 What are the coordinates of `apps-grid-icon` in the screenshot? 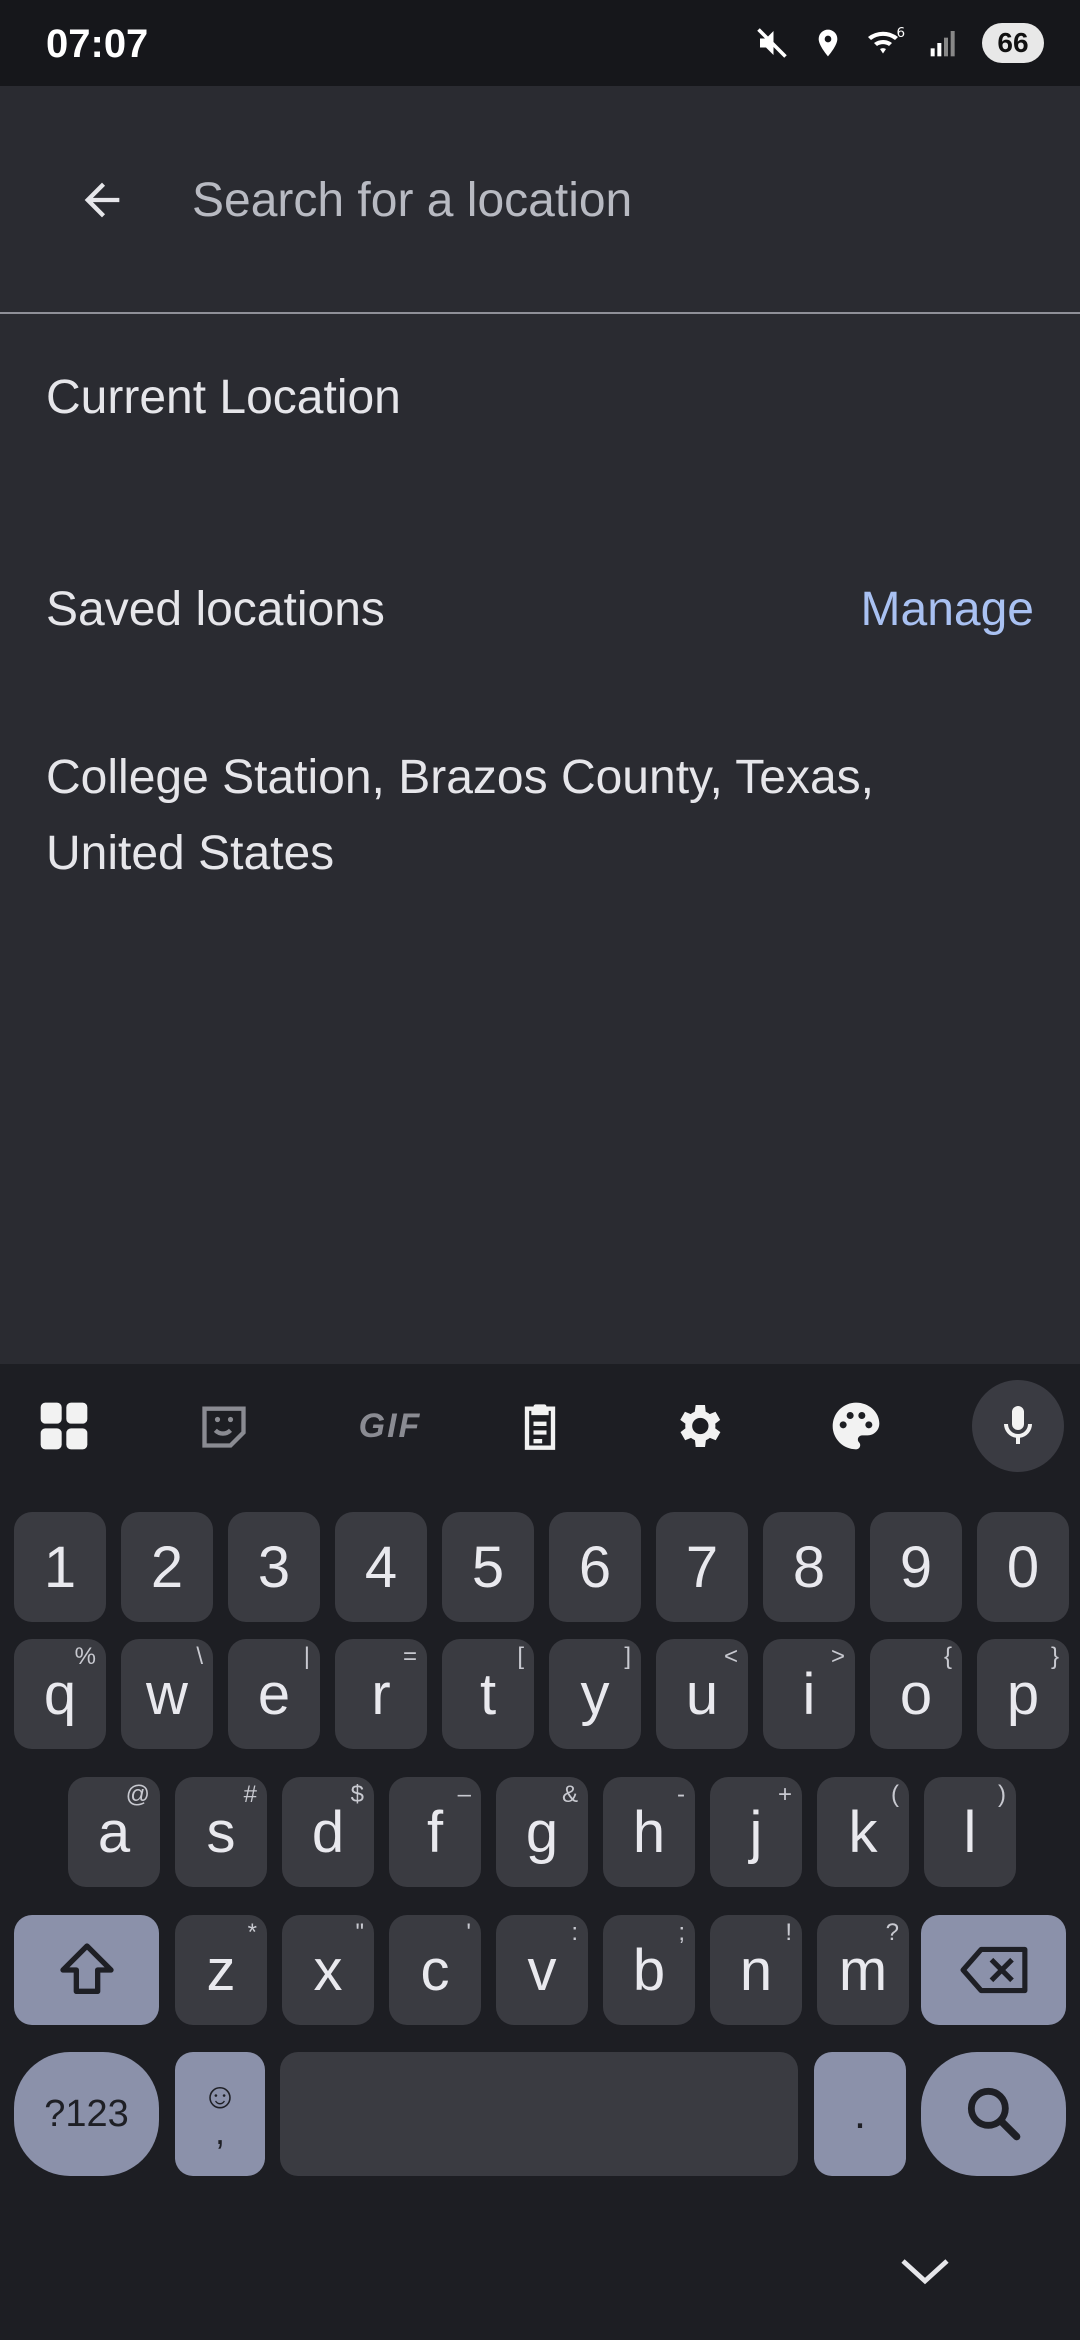 It's located at (64, 1426).